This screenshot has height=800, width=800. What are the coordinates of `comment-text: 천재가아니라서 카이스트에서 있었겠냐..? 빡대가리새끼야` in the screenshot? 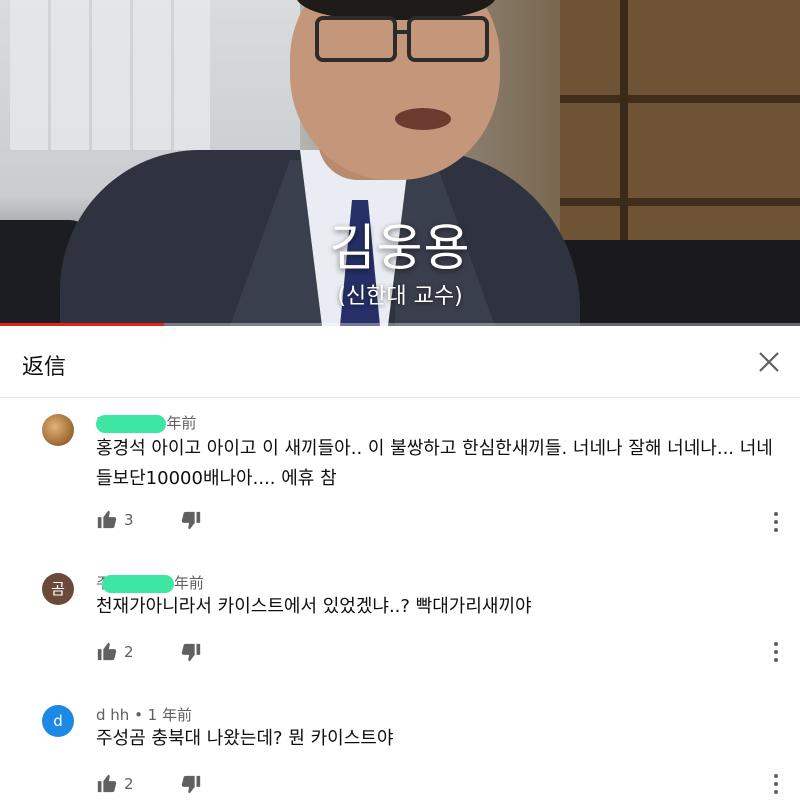 It's located at (314, 606).